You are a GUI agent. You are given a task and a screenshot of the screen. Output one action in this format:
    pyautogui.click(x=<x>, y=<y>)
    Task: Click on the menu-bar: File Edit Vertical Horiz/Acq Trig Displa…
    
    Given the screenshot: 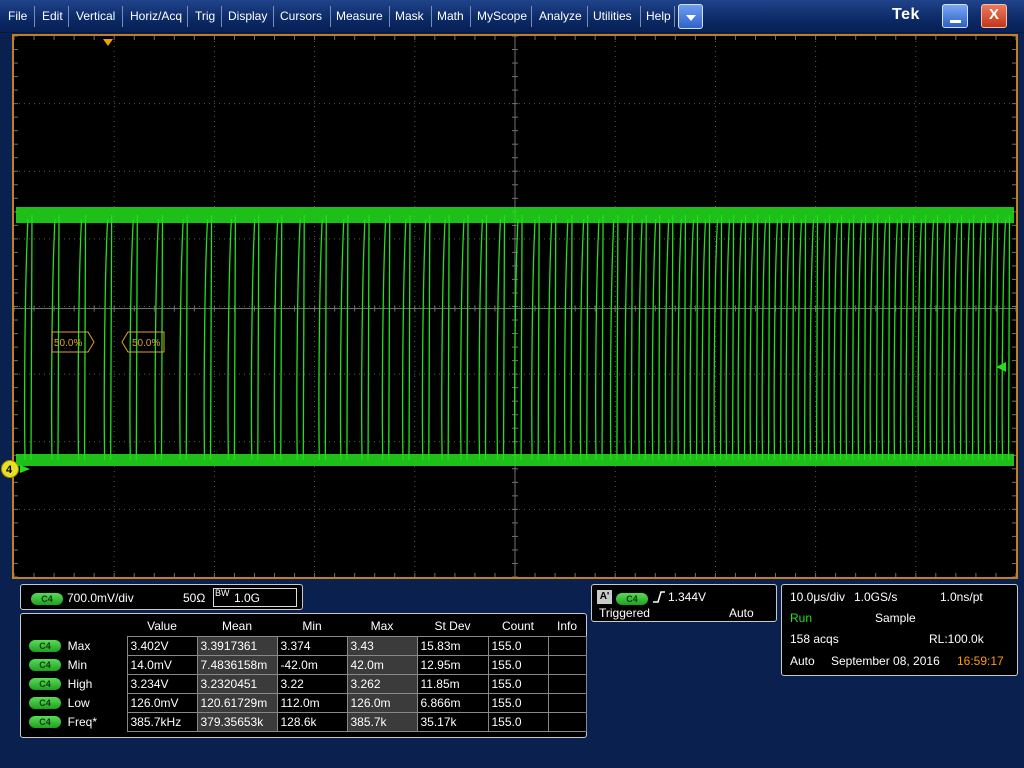 What is the action you would take?
    pyautogui.click(x=512, y=16)
    